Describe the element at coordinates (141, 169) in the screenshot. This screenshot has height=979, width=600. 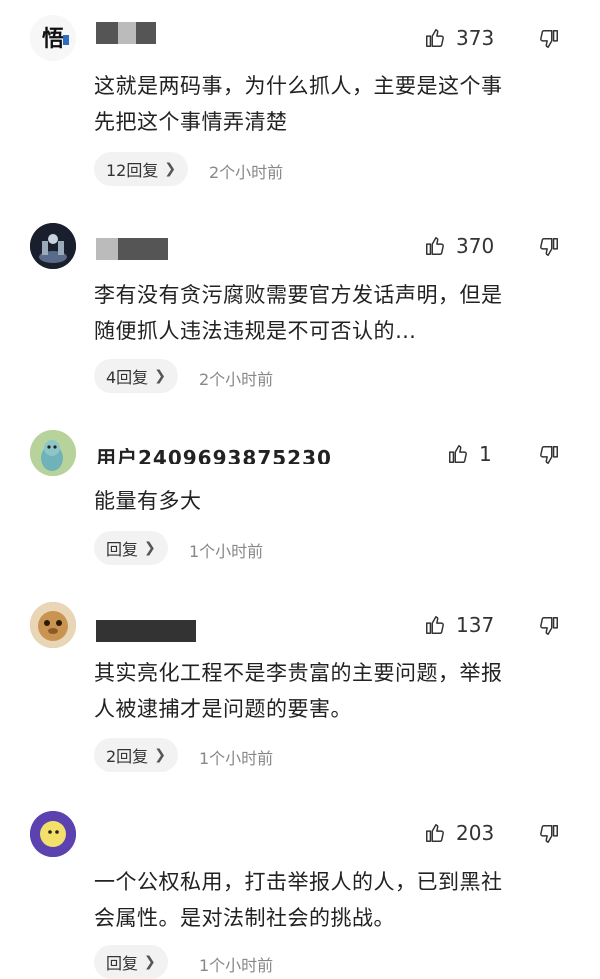
I see `reply-button: 12回复 ❯` at that location.